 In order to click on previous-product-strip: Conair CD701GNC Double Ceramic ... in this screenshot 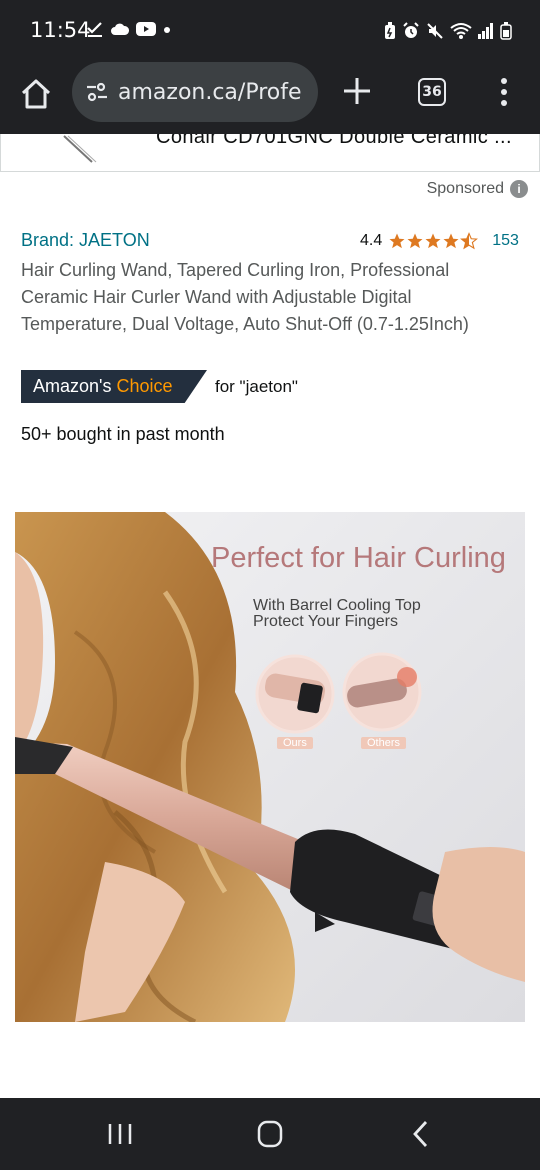, I will do `click(270, 154)`.